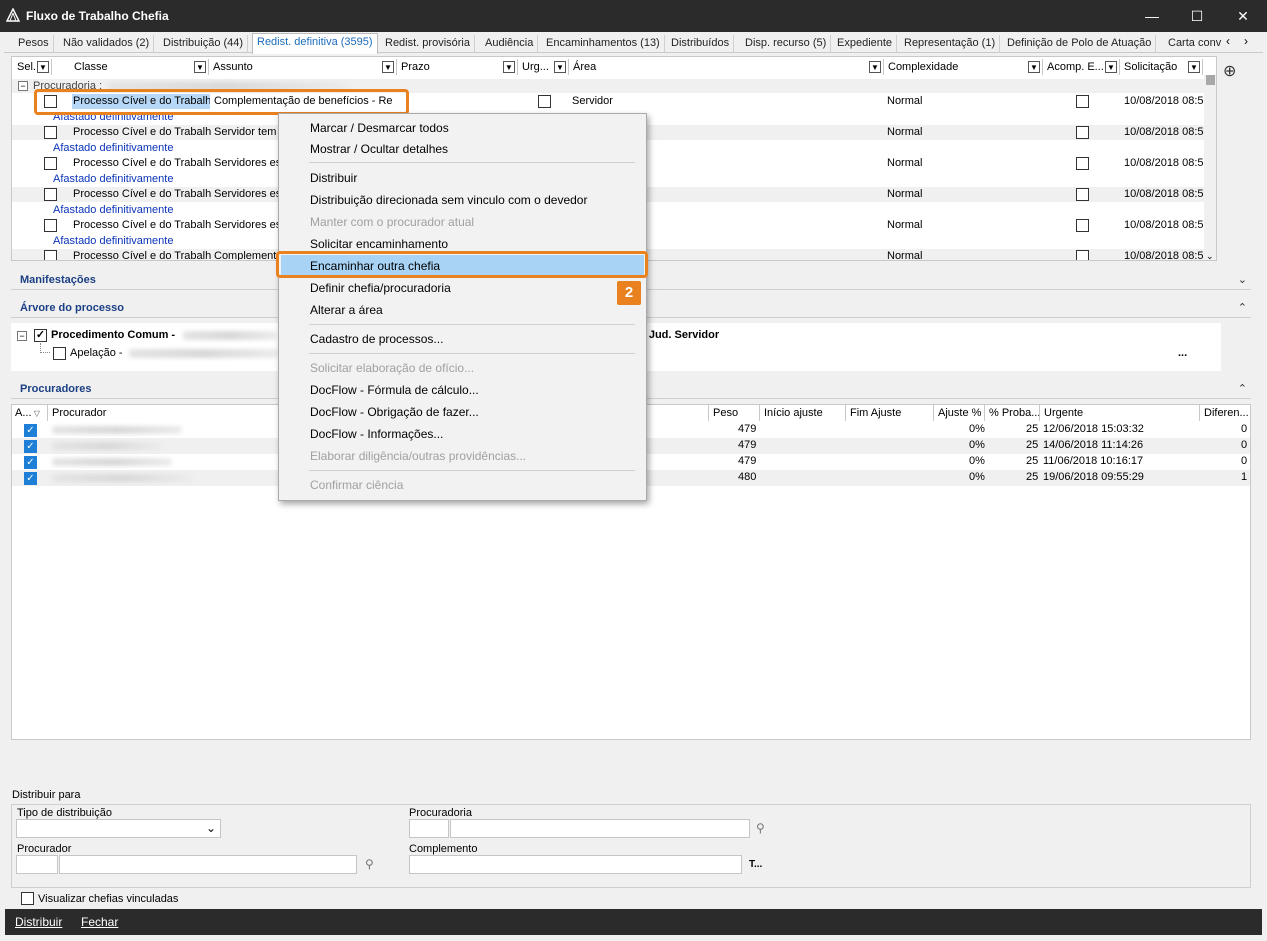  I want to click on procuradoria-label: Procuradoria, so click(440, 813).